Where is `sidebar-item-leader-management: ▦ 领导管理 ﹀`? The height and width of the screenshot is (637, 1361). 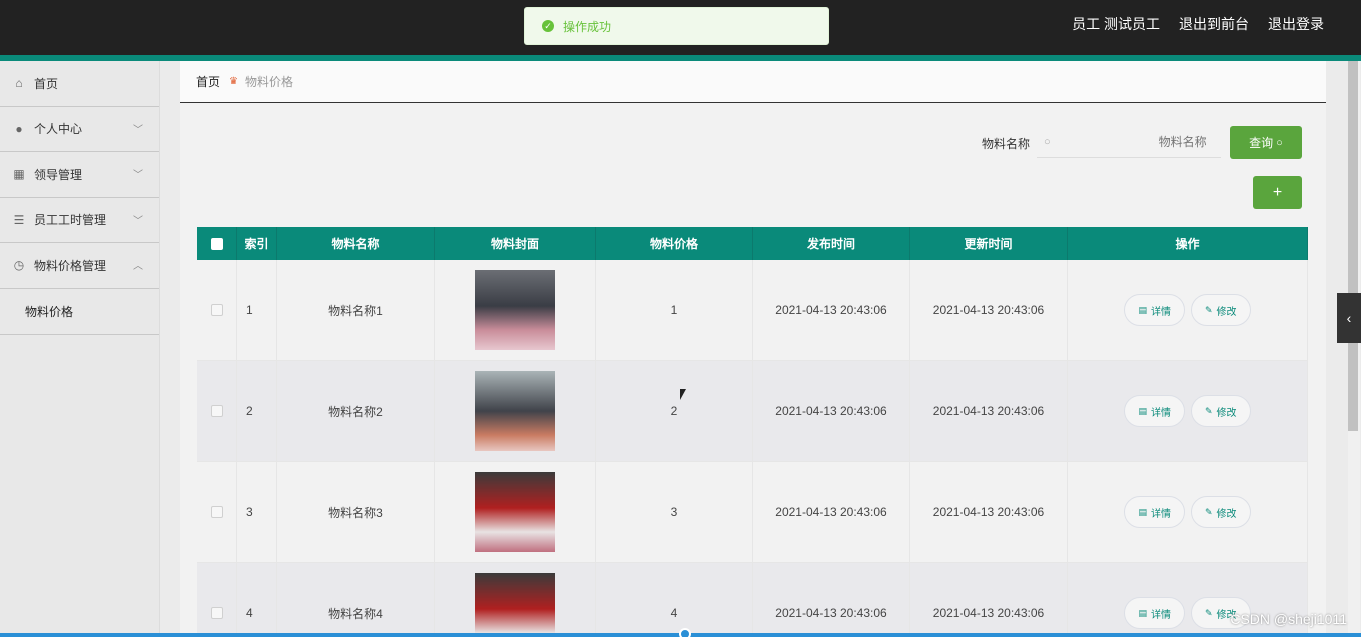
sidebar-item-leader-management: ▦ 领导管理 ﹀ is located at coordinates (79, 175).